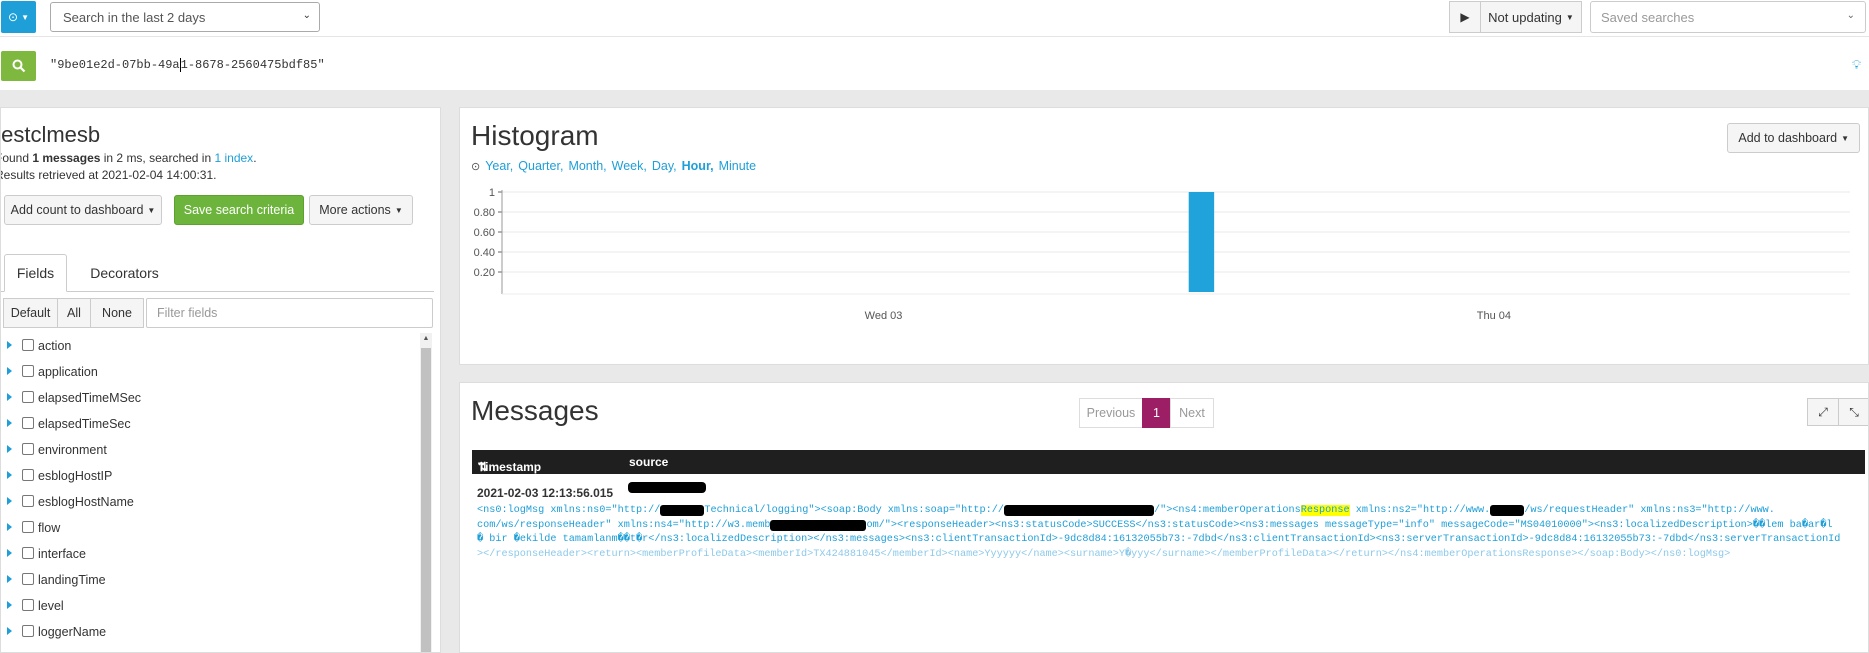 Image resolution: width=1869 pixels, height=653 pixels. Describe the element at coordinates (124, 273) in the screenshot. I see `tab-decorators: Decorators` at that location.